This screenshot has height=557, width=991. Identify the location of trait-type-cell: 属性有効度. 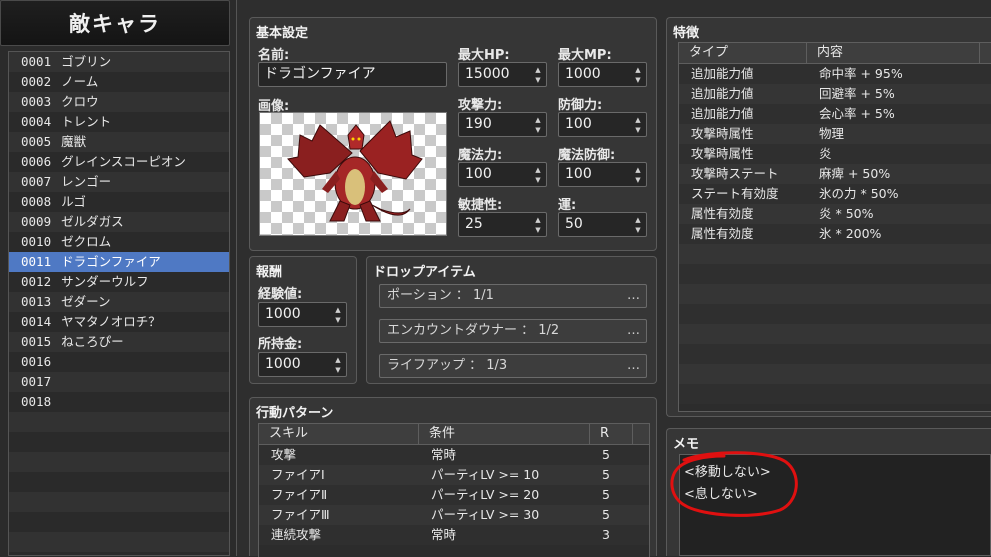
(722, 233).